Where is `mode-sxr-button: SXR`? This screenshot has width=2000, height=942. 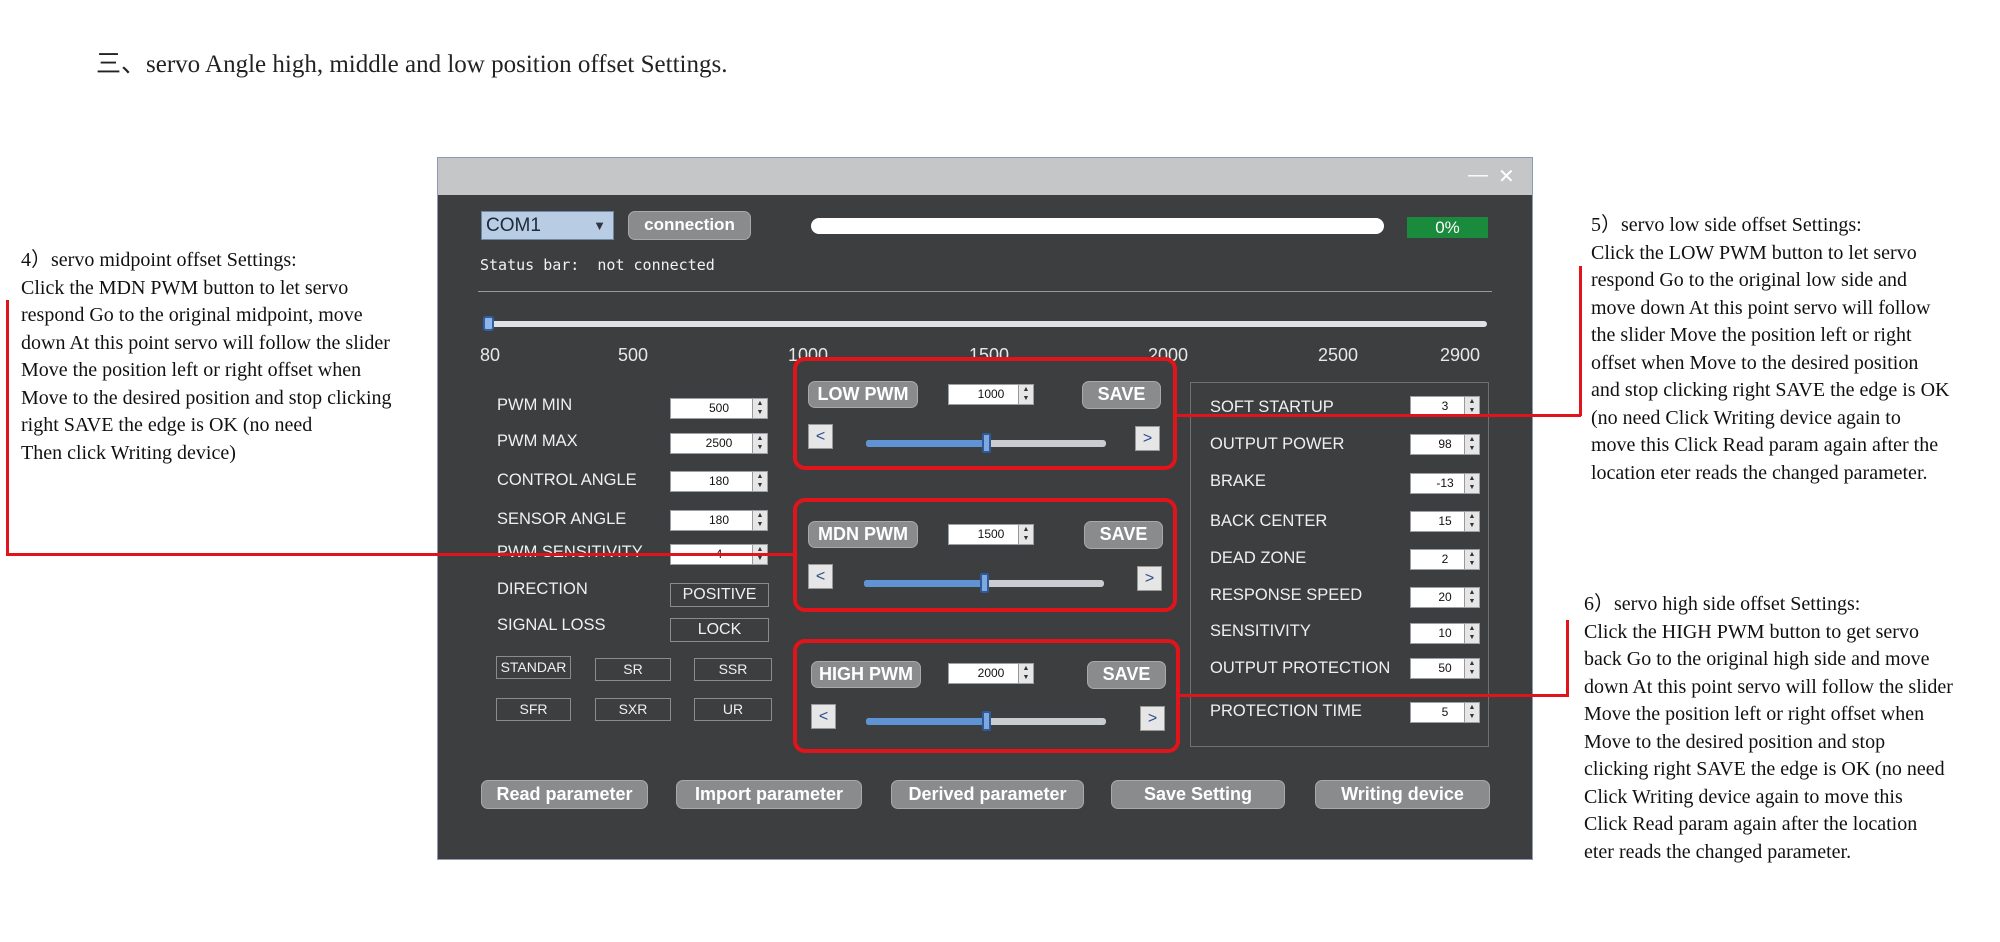 mode-sxr-button: SXR is located at coordinates (633, 709).